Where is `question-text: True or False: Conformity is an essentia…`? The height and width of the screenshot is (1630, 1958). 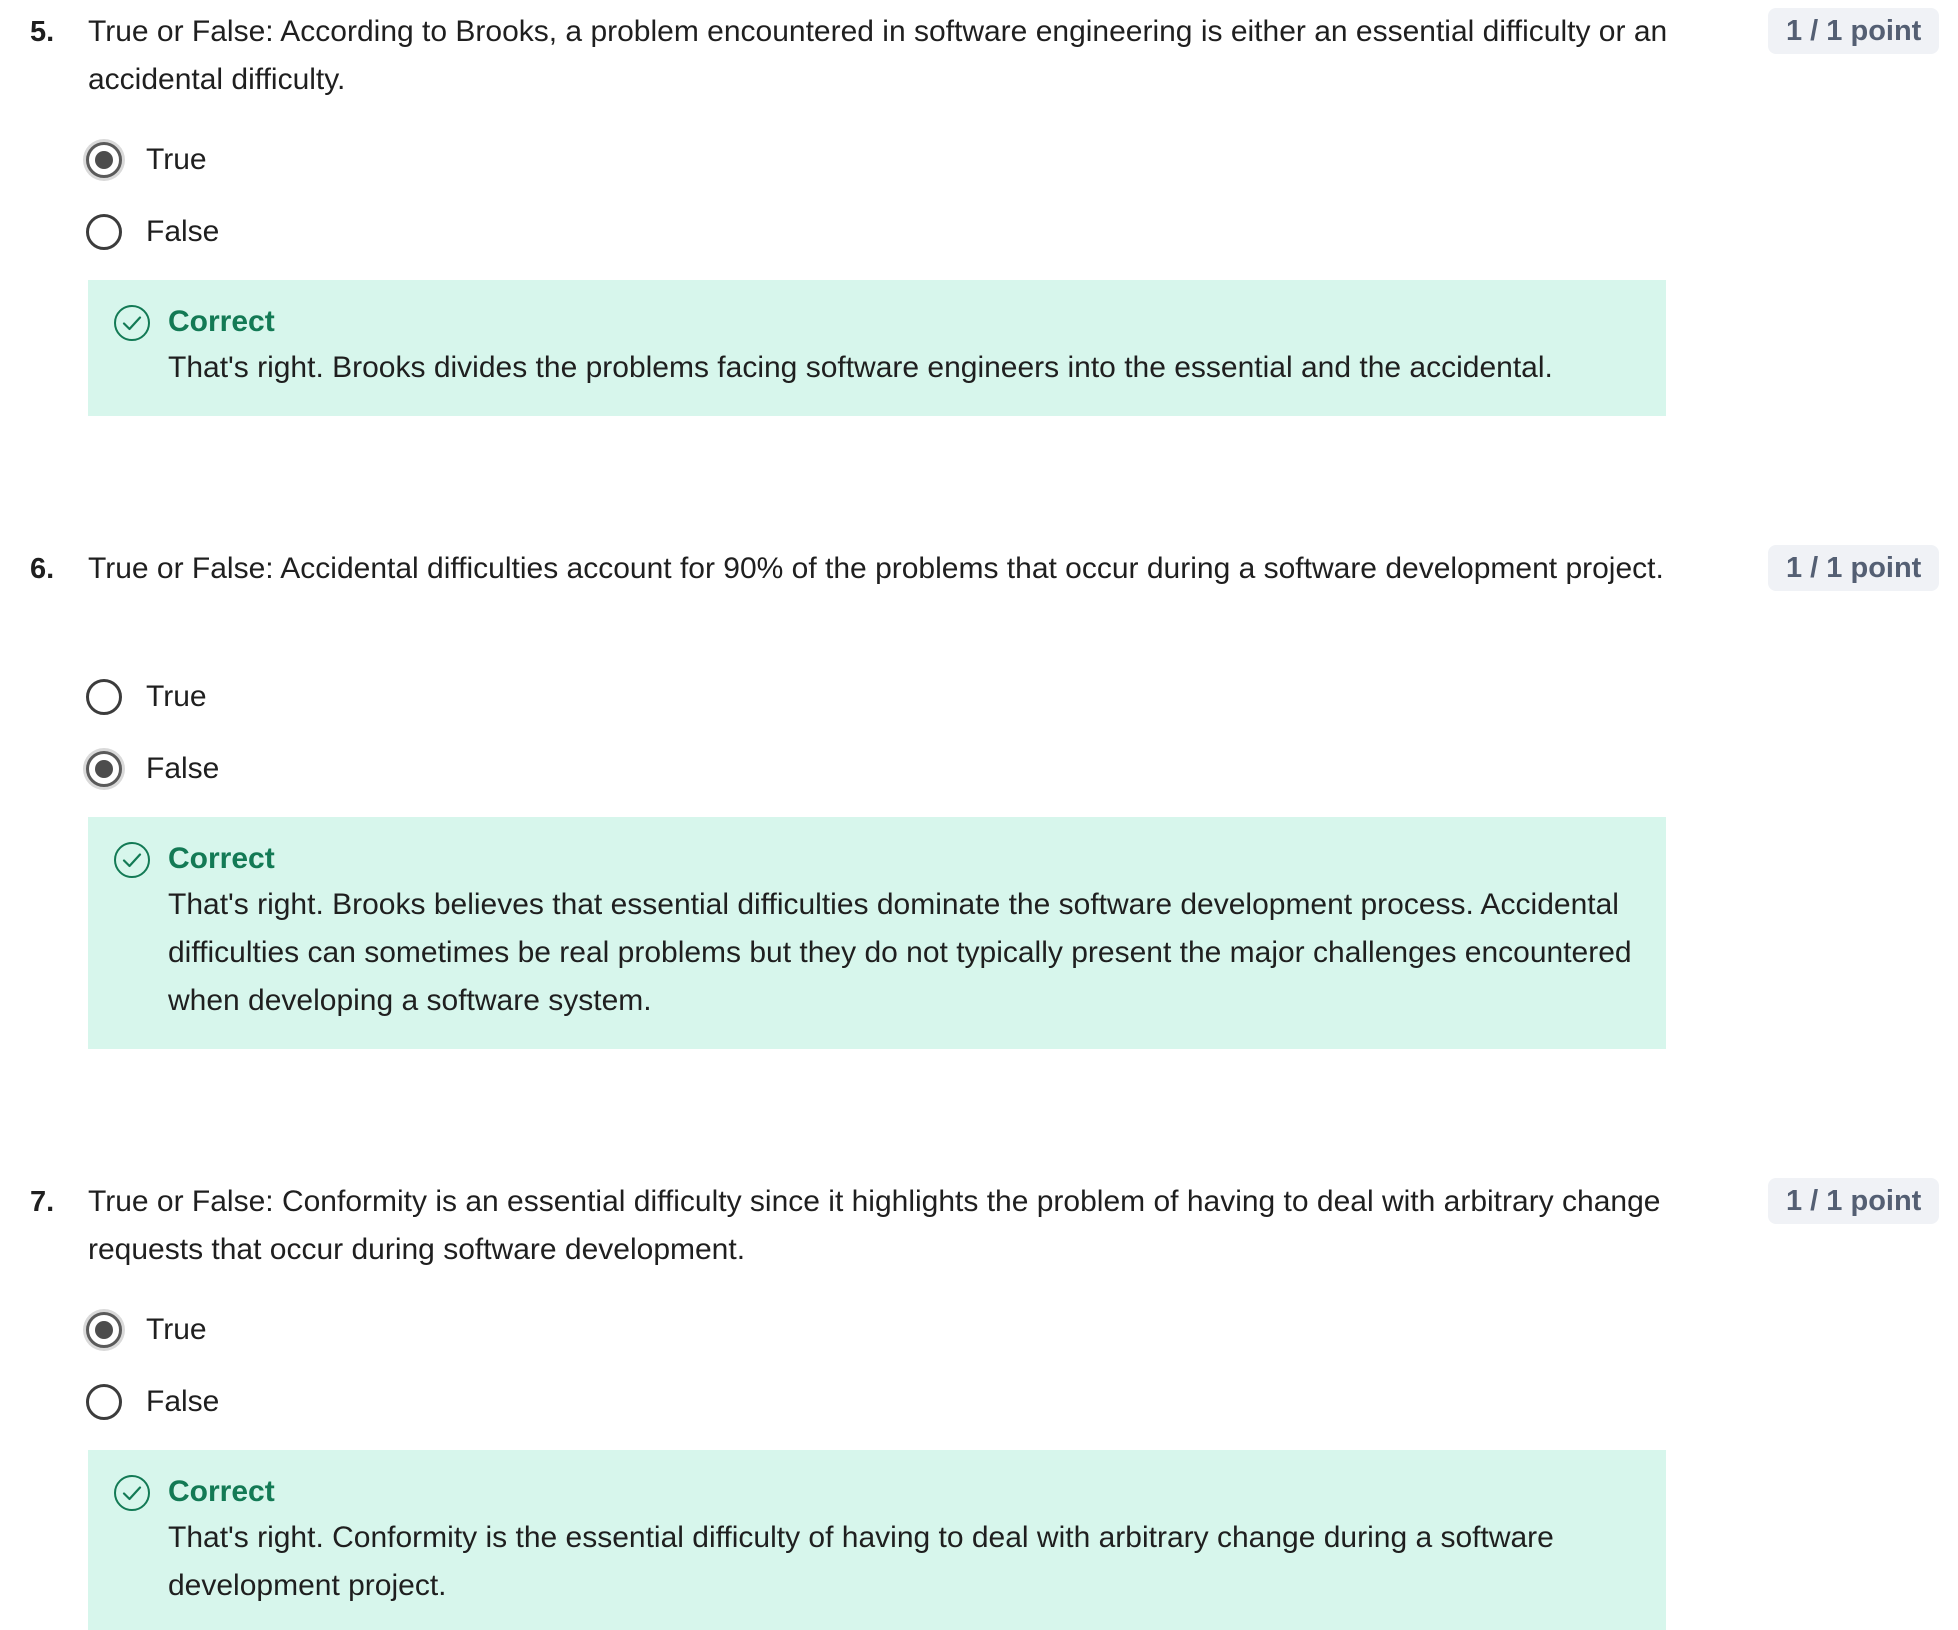 question-text: True or False: Conformity is an essentia… is located at coordinates (874, 1225).